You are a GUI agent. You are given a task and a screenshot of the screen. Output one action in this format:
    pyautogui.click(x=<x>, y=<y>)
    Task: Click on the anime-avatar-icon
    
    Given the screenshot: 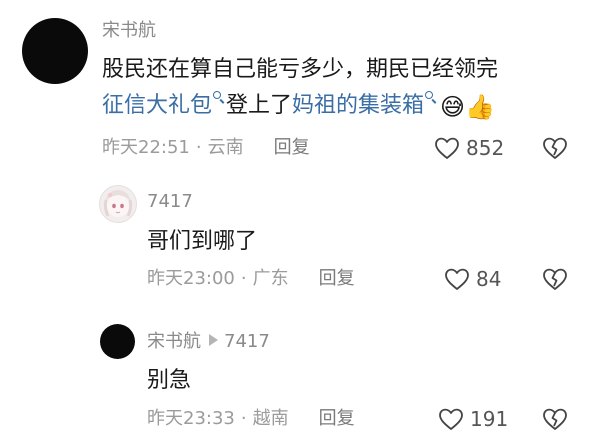 What is the action you would take?
    pyautogui.click(x=118, y=203)
    